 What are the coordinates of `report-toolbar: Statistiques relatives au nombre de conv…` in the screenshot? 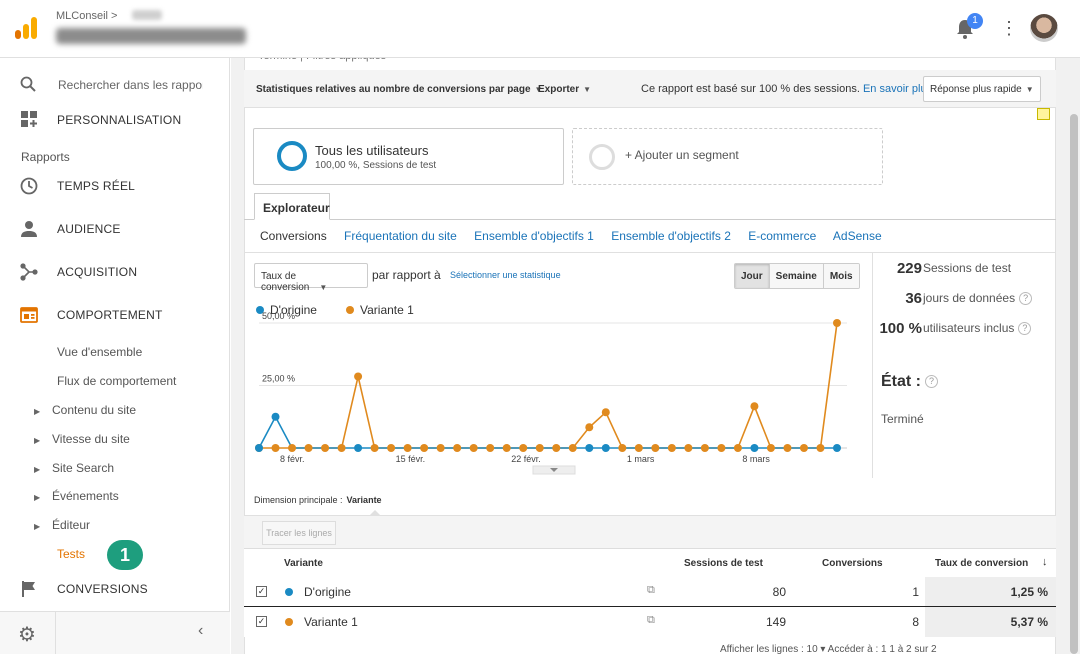 It's located at (650, 89).